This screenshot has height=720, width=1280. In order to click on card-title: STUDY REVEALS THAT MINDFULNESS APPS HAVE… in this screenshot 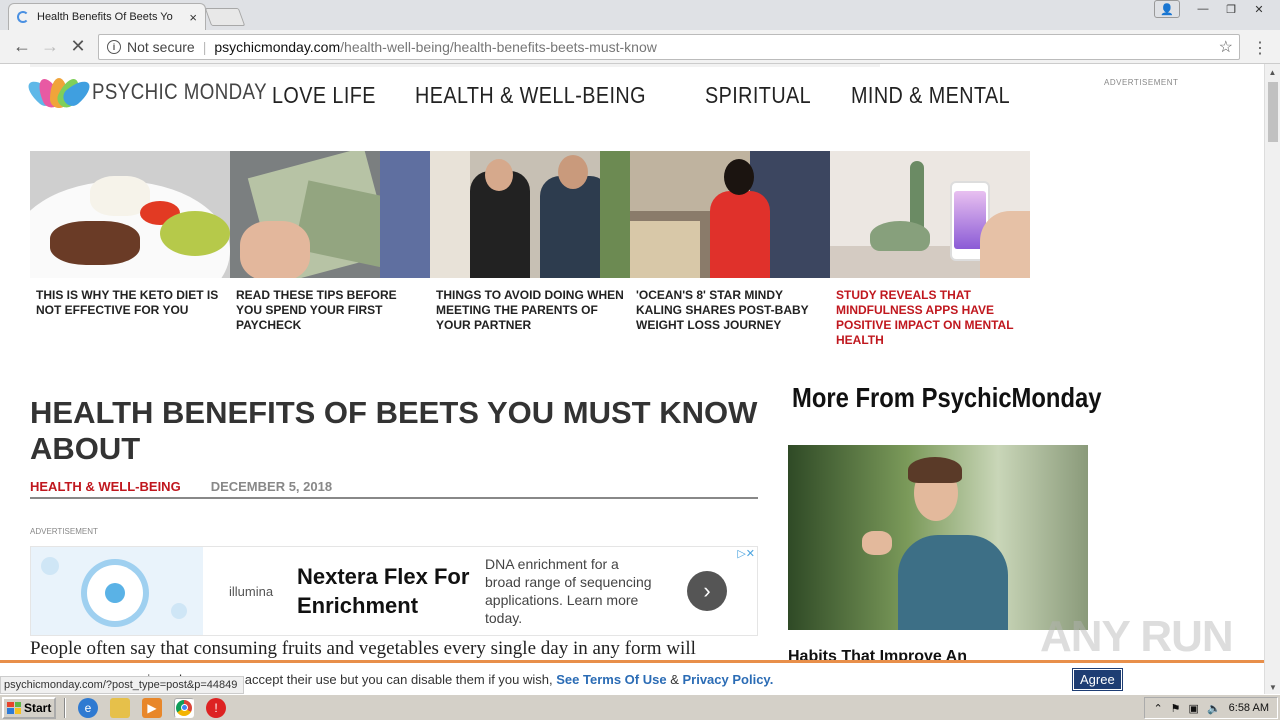, I will do `click(925, 317)`.